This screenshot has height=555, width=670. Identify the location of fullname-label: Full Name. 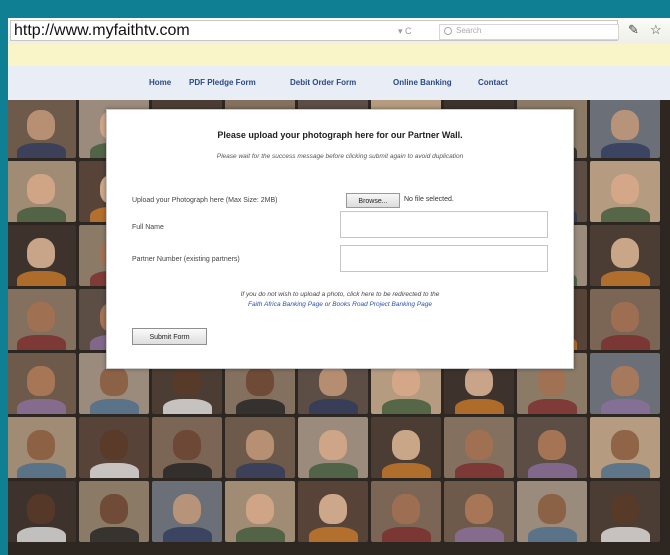
(148, 227).